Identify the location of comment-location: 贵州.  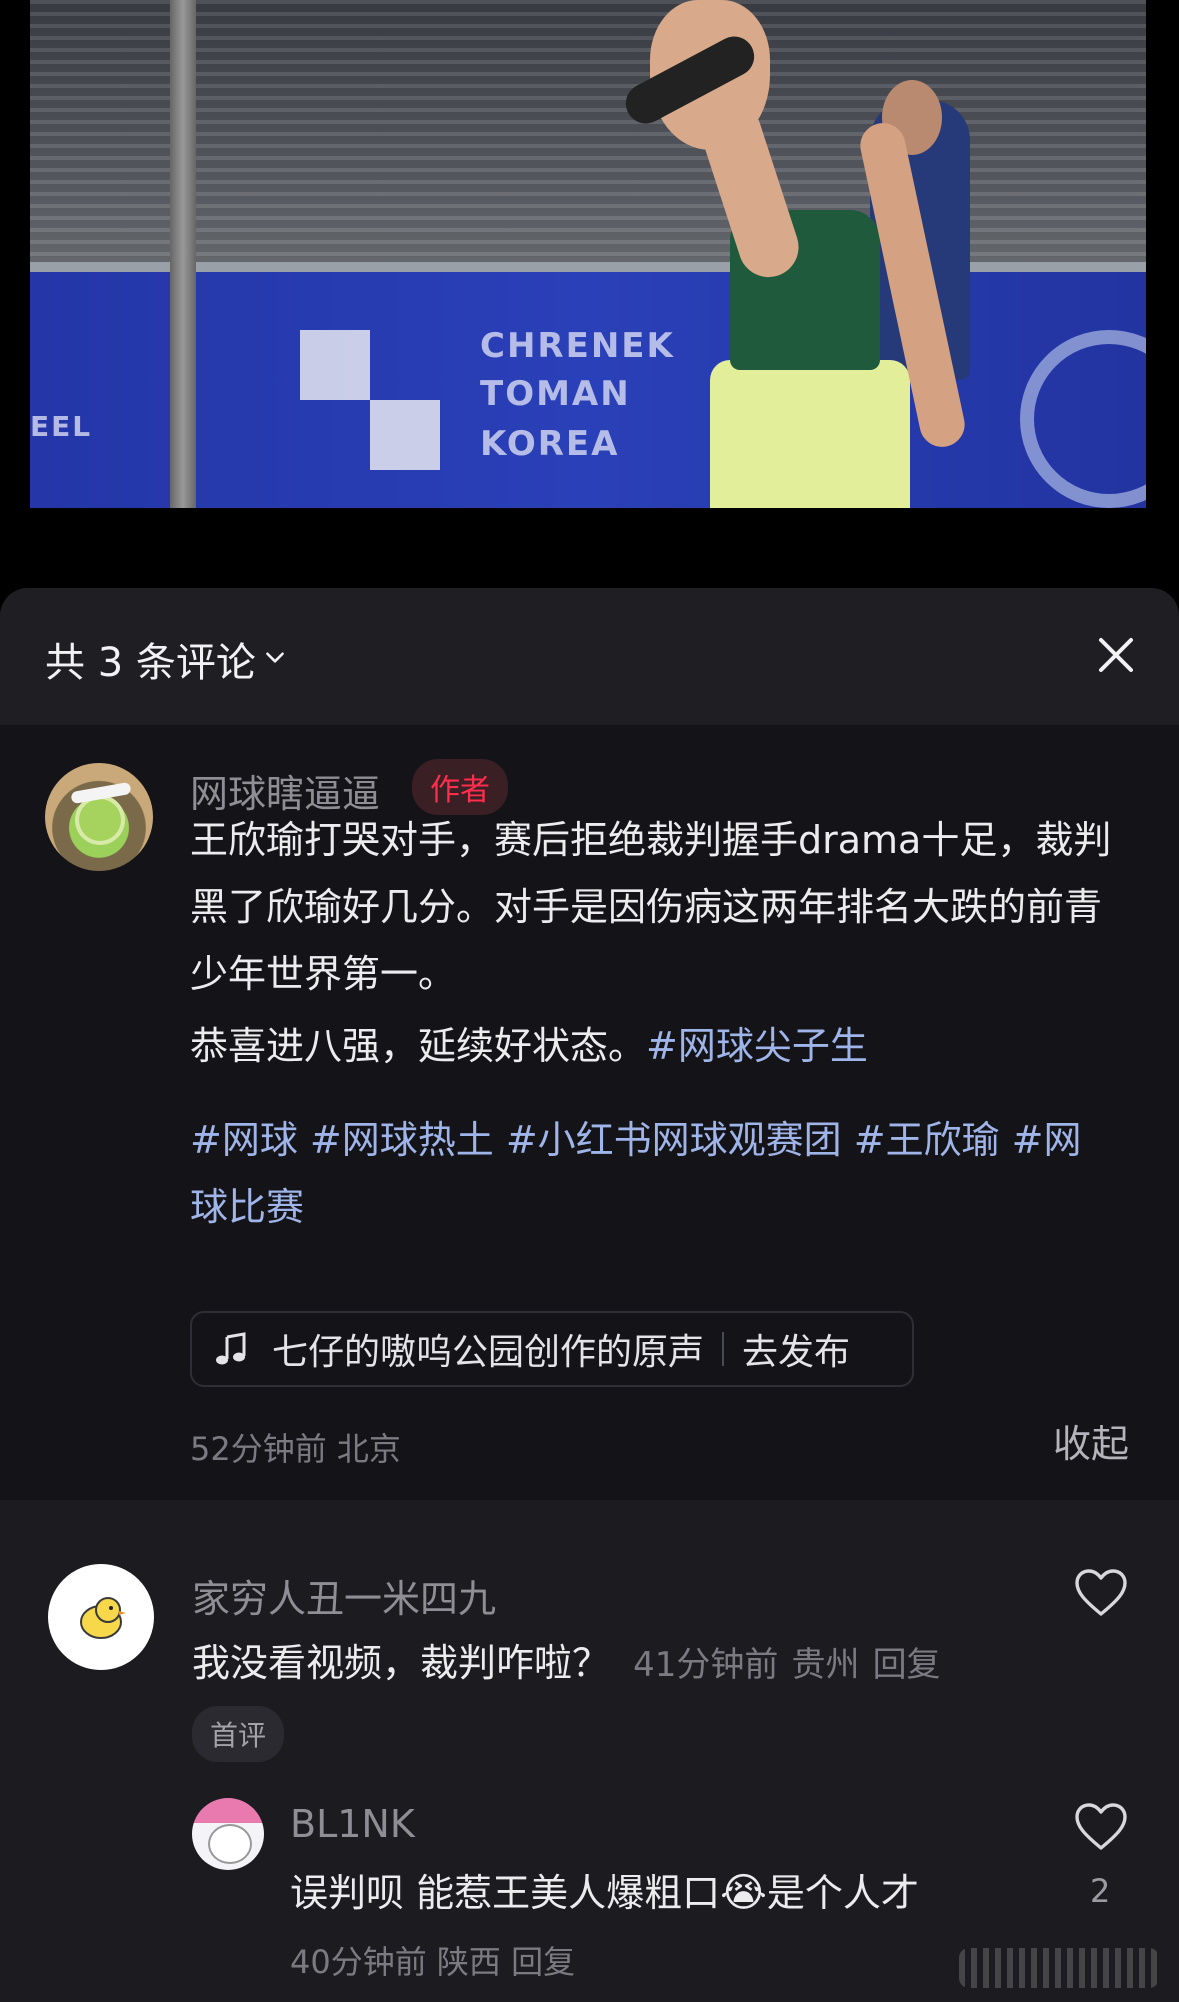
(825, 1665).